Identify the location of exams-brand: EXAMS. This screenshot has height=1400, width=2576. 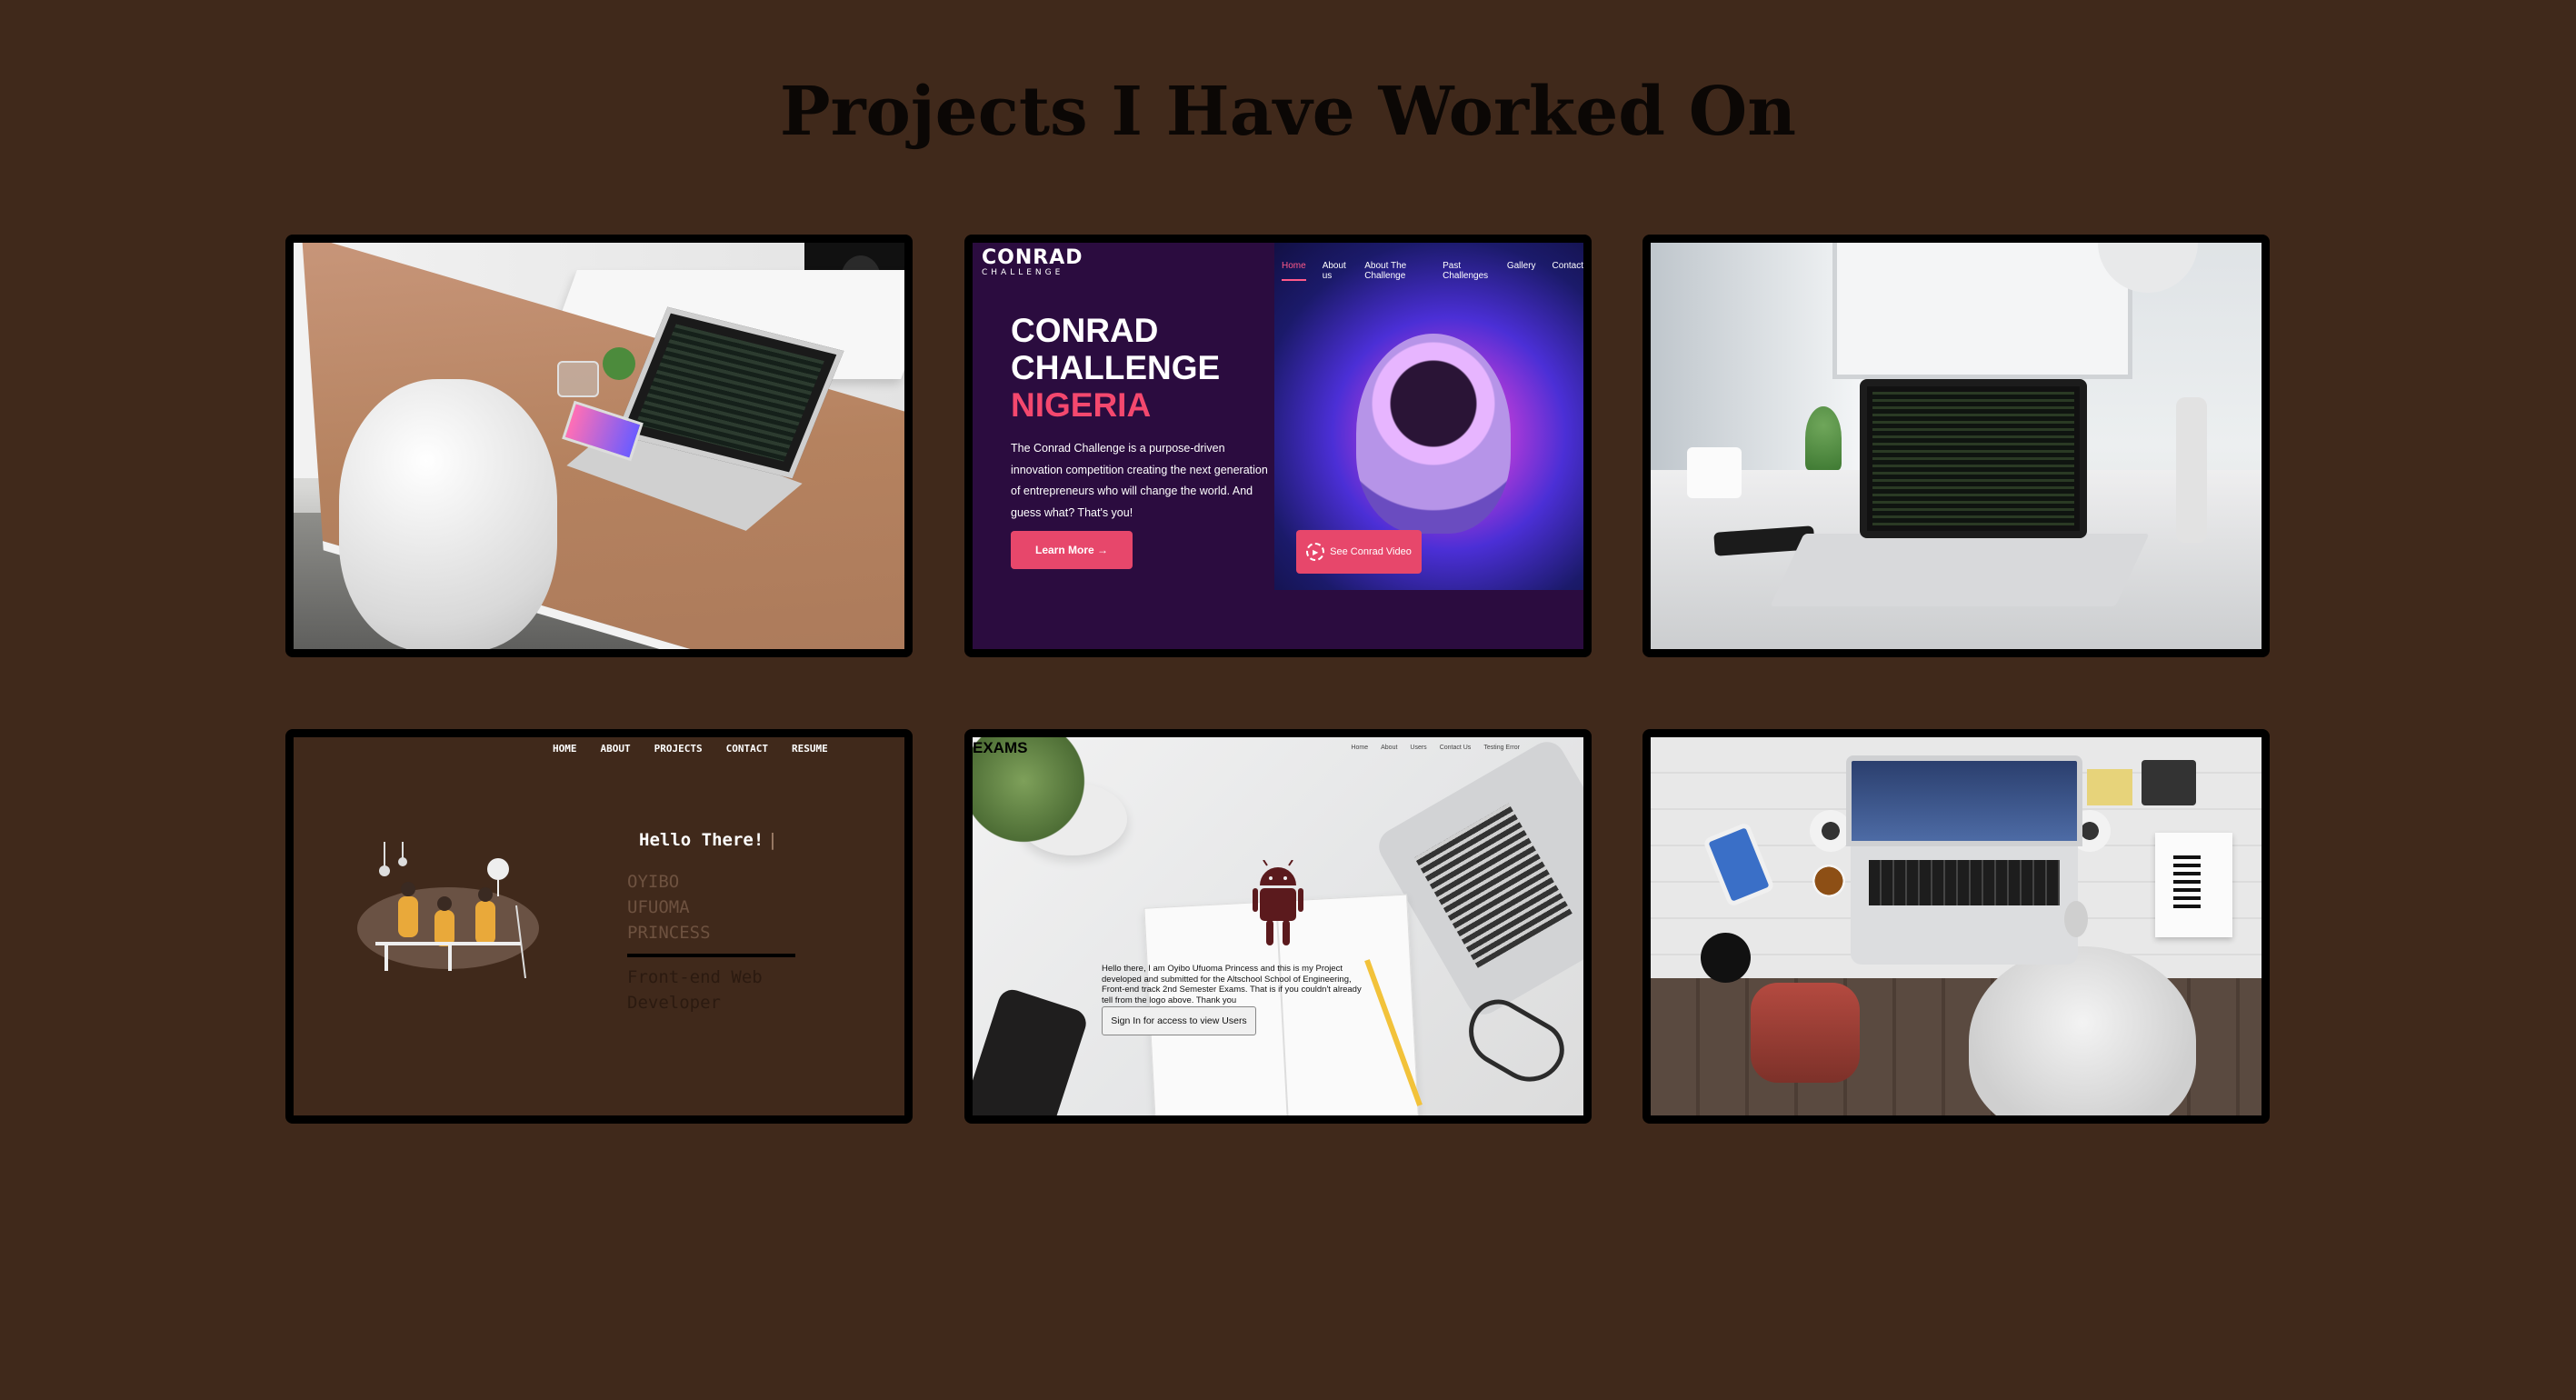
(1000, 748).